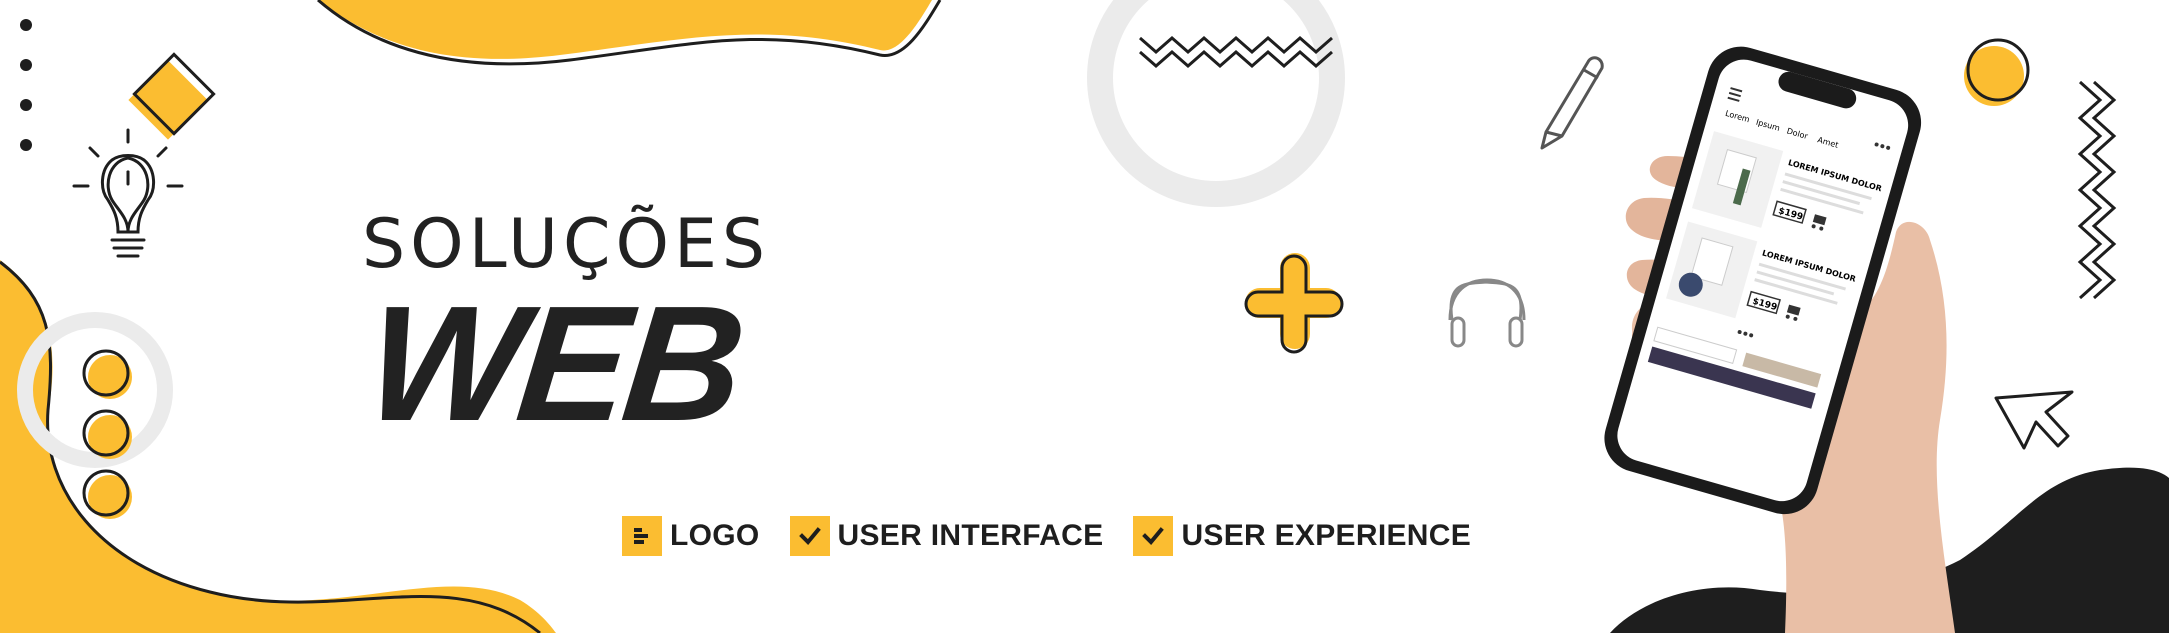  Describe the element at coordinates (26, 85) in the screenshot. I see `dots-icon` at that location.